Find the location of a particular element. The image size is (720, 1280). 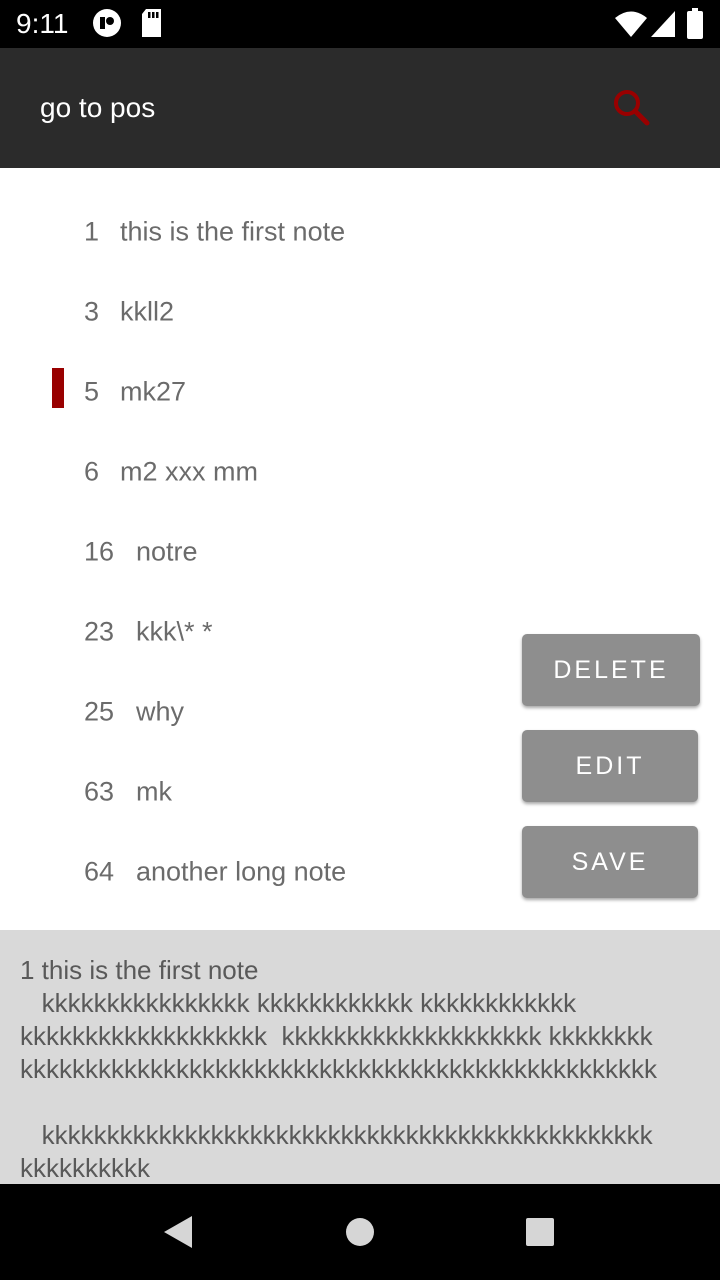

note-number: 3 is located at coordinates (92, 311).